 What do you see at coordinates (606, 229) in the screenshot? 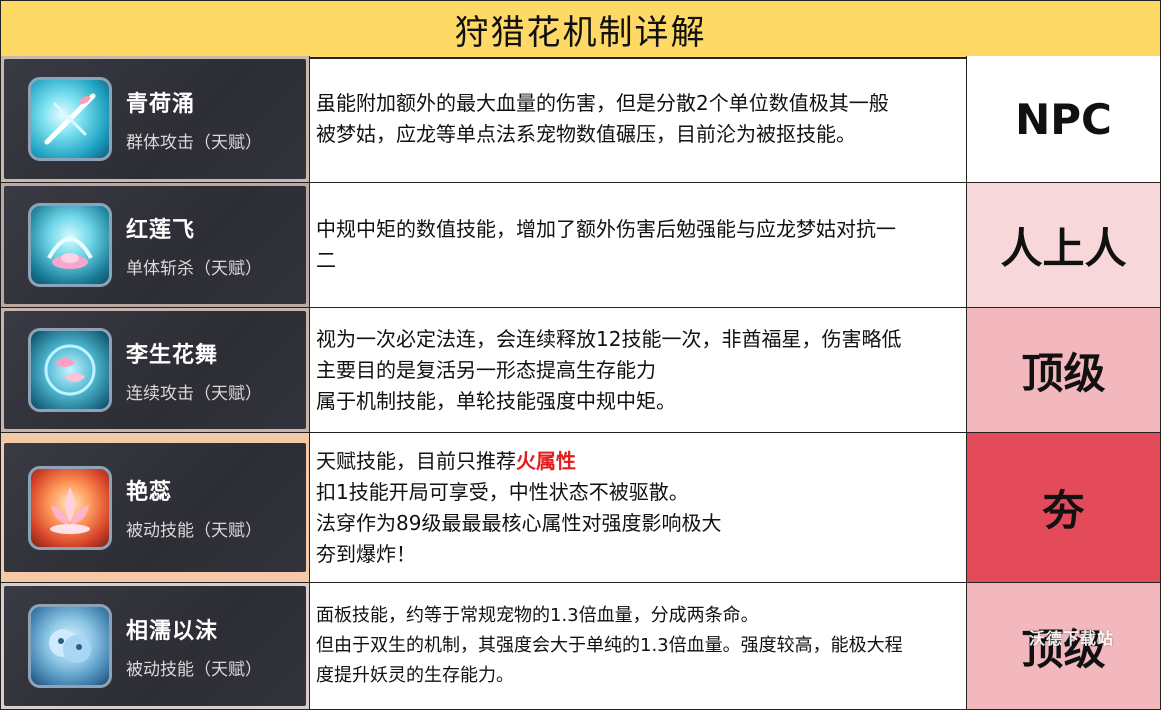
I see `description-line: 中规中矩的数值技能，增加了额外伤害后勉强能与应龙梦姑对抗一` at bounding box center [606, 229].